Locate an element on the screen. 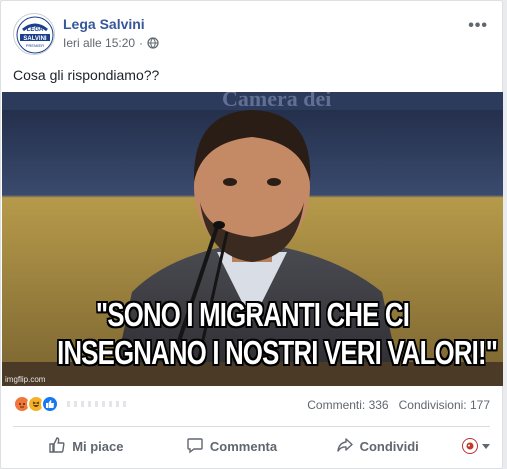  reaction-summary is located at coordinates (36, 404).